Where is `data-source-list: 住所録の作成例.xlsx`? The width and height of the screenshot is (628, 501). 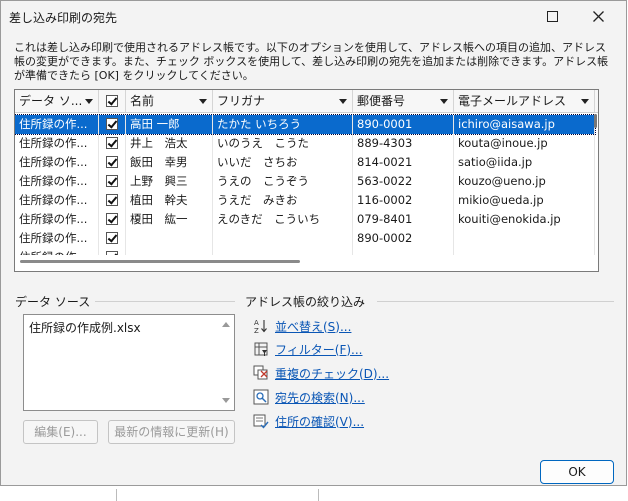 data-source-list: 住所録の作成例.xlsx is located at coordinates (129, 362).